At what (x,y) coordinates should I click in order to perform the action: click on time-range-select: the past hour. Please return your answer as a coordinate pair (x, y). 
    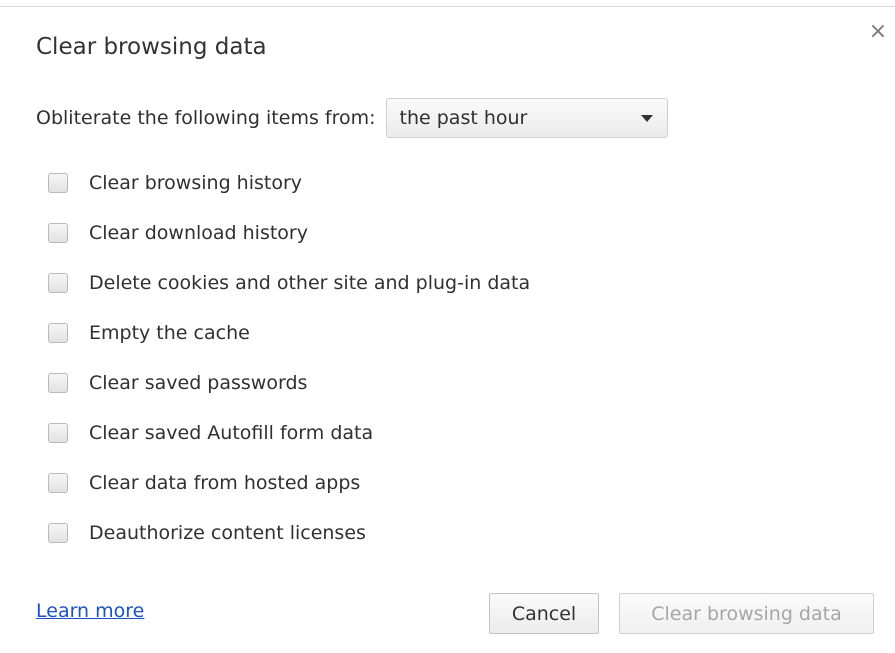
    Looking at the image, I should click on (526, 118).